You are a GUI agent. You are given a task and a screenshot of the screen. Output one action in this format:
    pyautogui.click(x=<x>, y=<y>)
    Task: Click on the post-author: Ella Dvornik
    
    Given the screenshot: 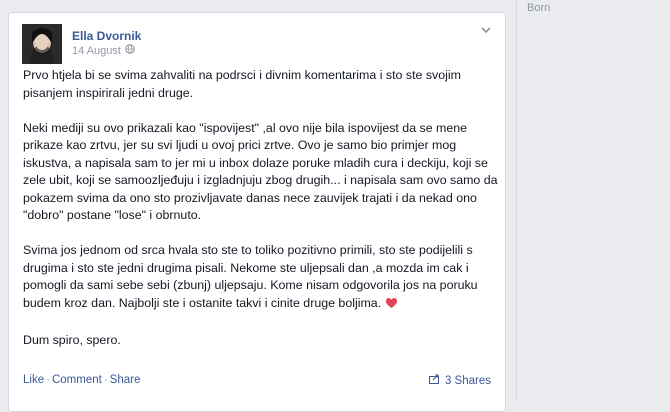 What is the action you would take?
    pyautogui.click(x=106, y=36)
    